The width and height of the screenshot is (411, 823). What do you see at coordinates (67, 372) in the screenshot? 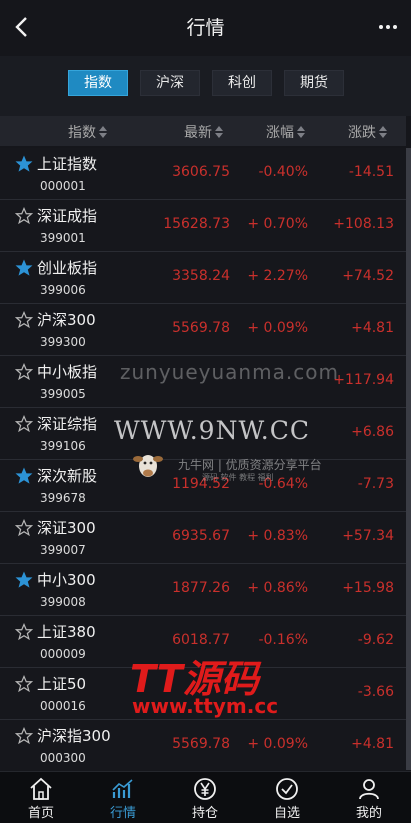
I see `index-name: 中小板指` at bounding box center [67, 372].